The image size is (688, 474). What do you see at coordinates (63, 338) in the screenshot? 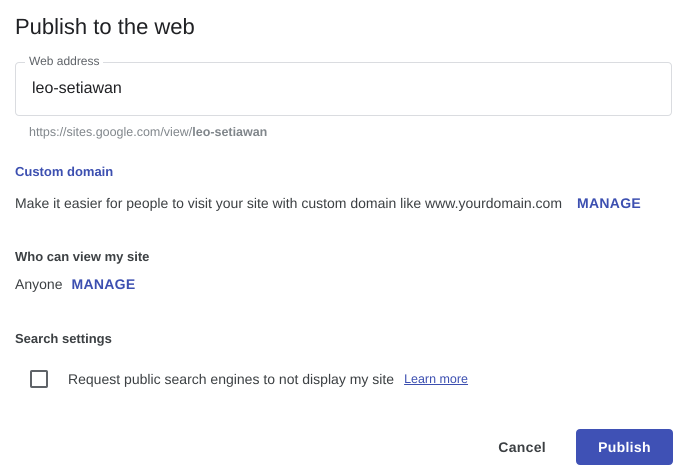
I see `section-heading: Search settings` at bounding box center [63, 338].